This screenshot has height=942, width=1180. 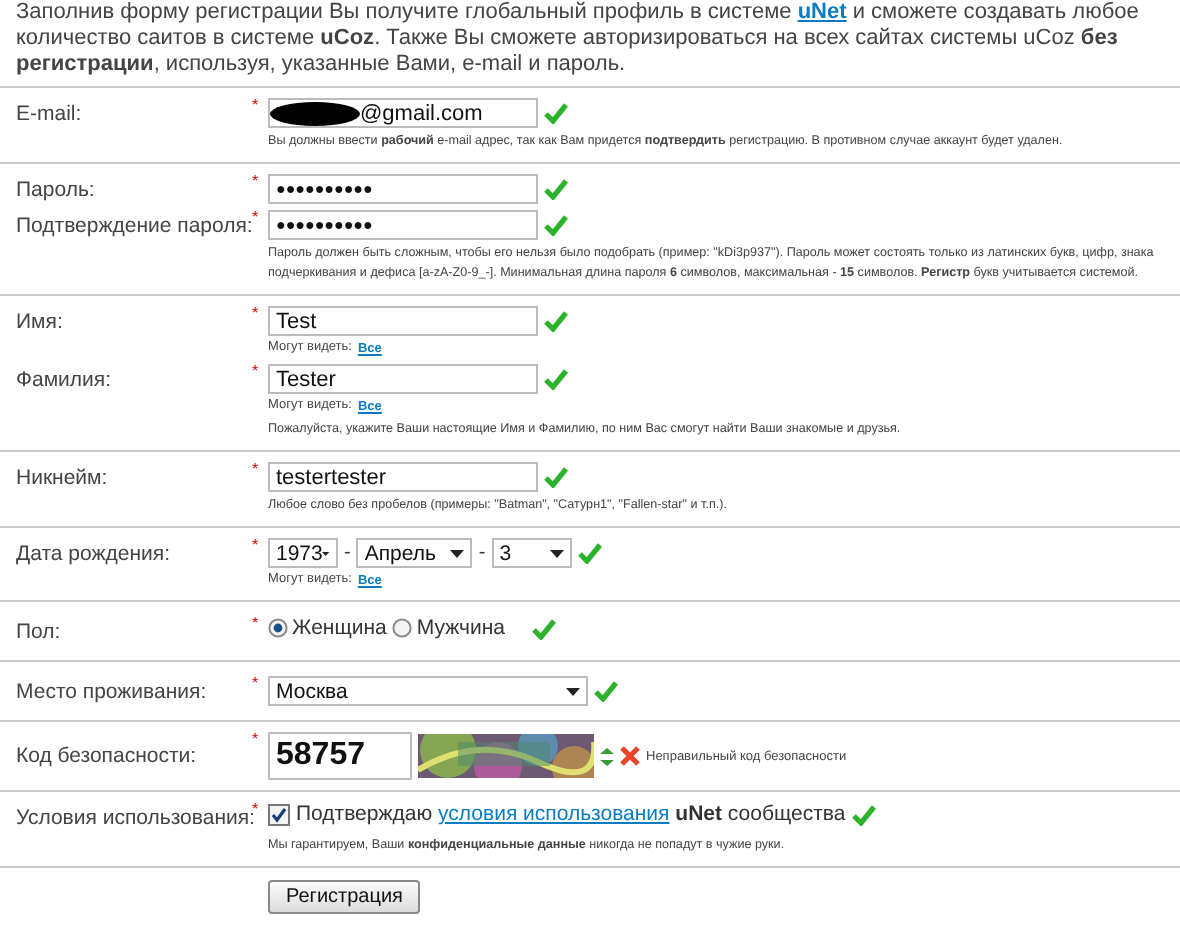 I want to click on field-label: Подтверждение пароля:, so click(x=133, y=227).